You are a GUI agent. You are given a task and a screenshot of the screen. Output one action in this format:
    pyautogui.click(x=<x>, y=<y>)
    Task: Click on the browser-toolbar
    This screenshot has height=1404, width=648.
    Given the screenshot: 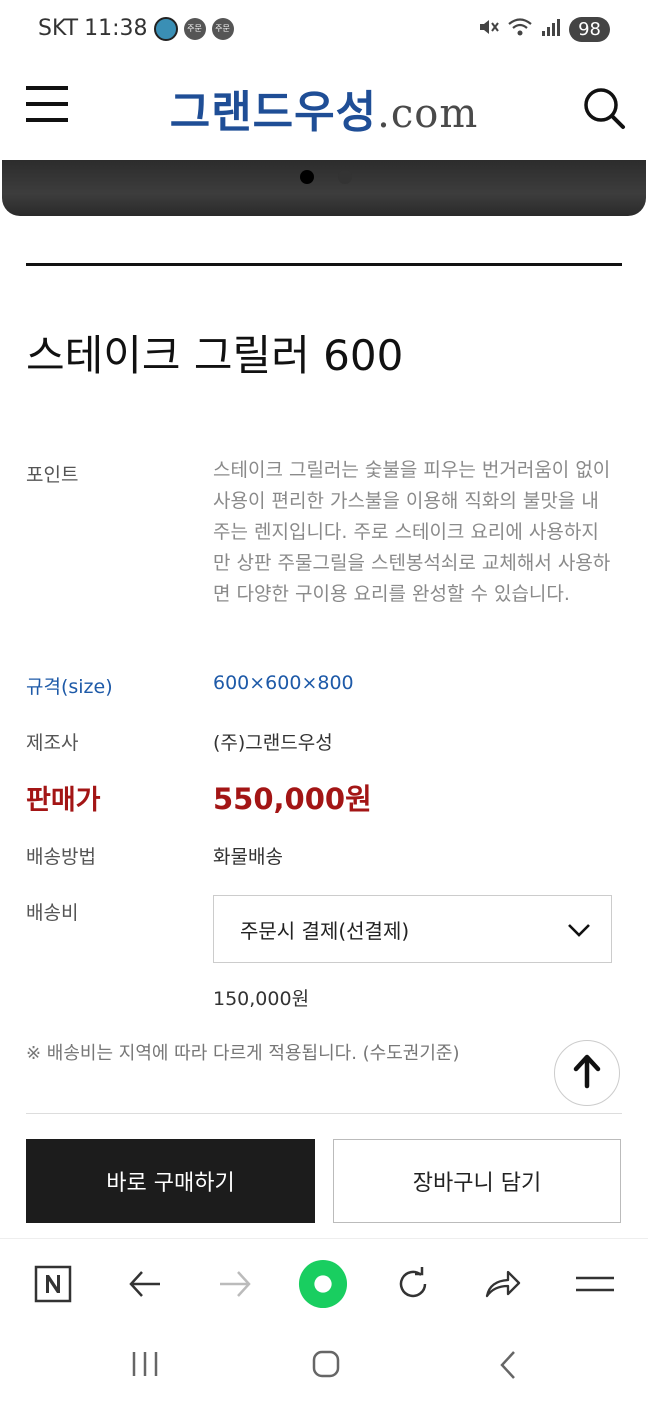 What is the action you would take?
    pyautogui.click(x=324, y=1283)
    